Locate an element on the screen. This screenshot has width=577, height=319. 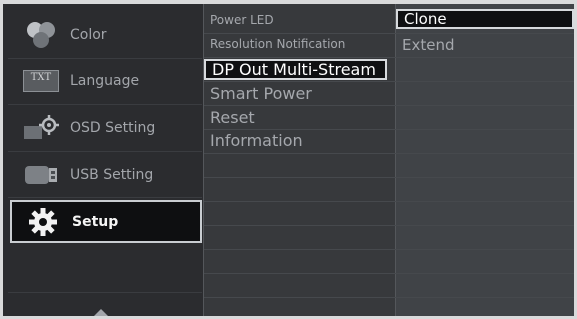
submenu-item-reset: Reset is located at coordinates (232, 117).